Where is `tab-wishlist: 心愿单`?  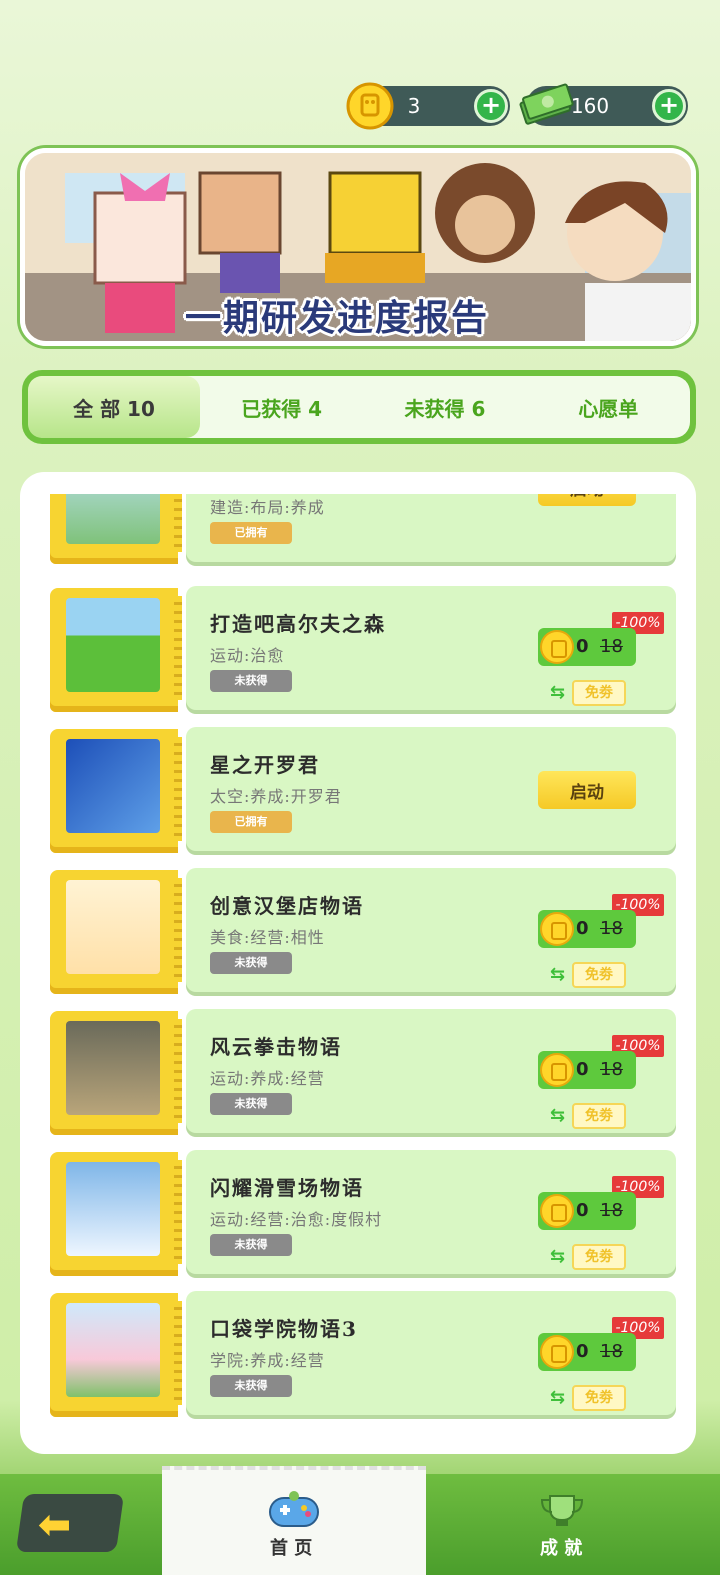
tab-wishlist: 心愿单 is located at coordinates (608, 407).